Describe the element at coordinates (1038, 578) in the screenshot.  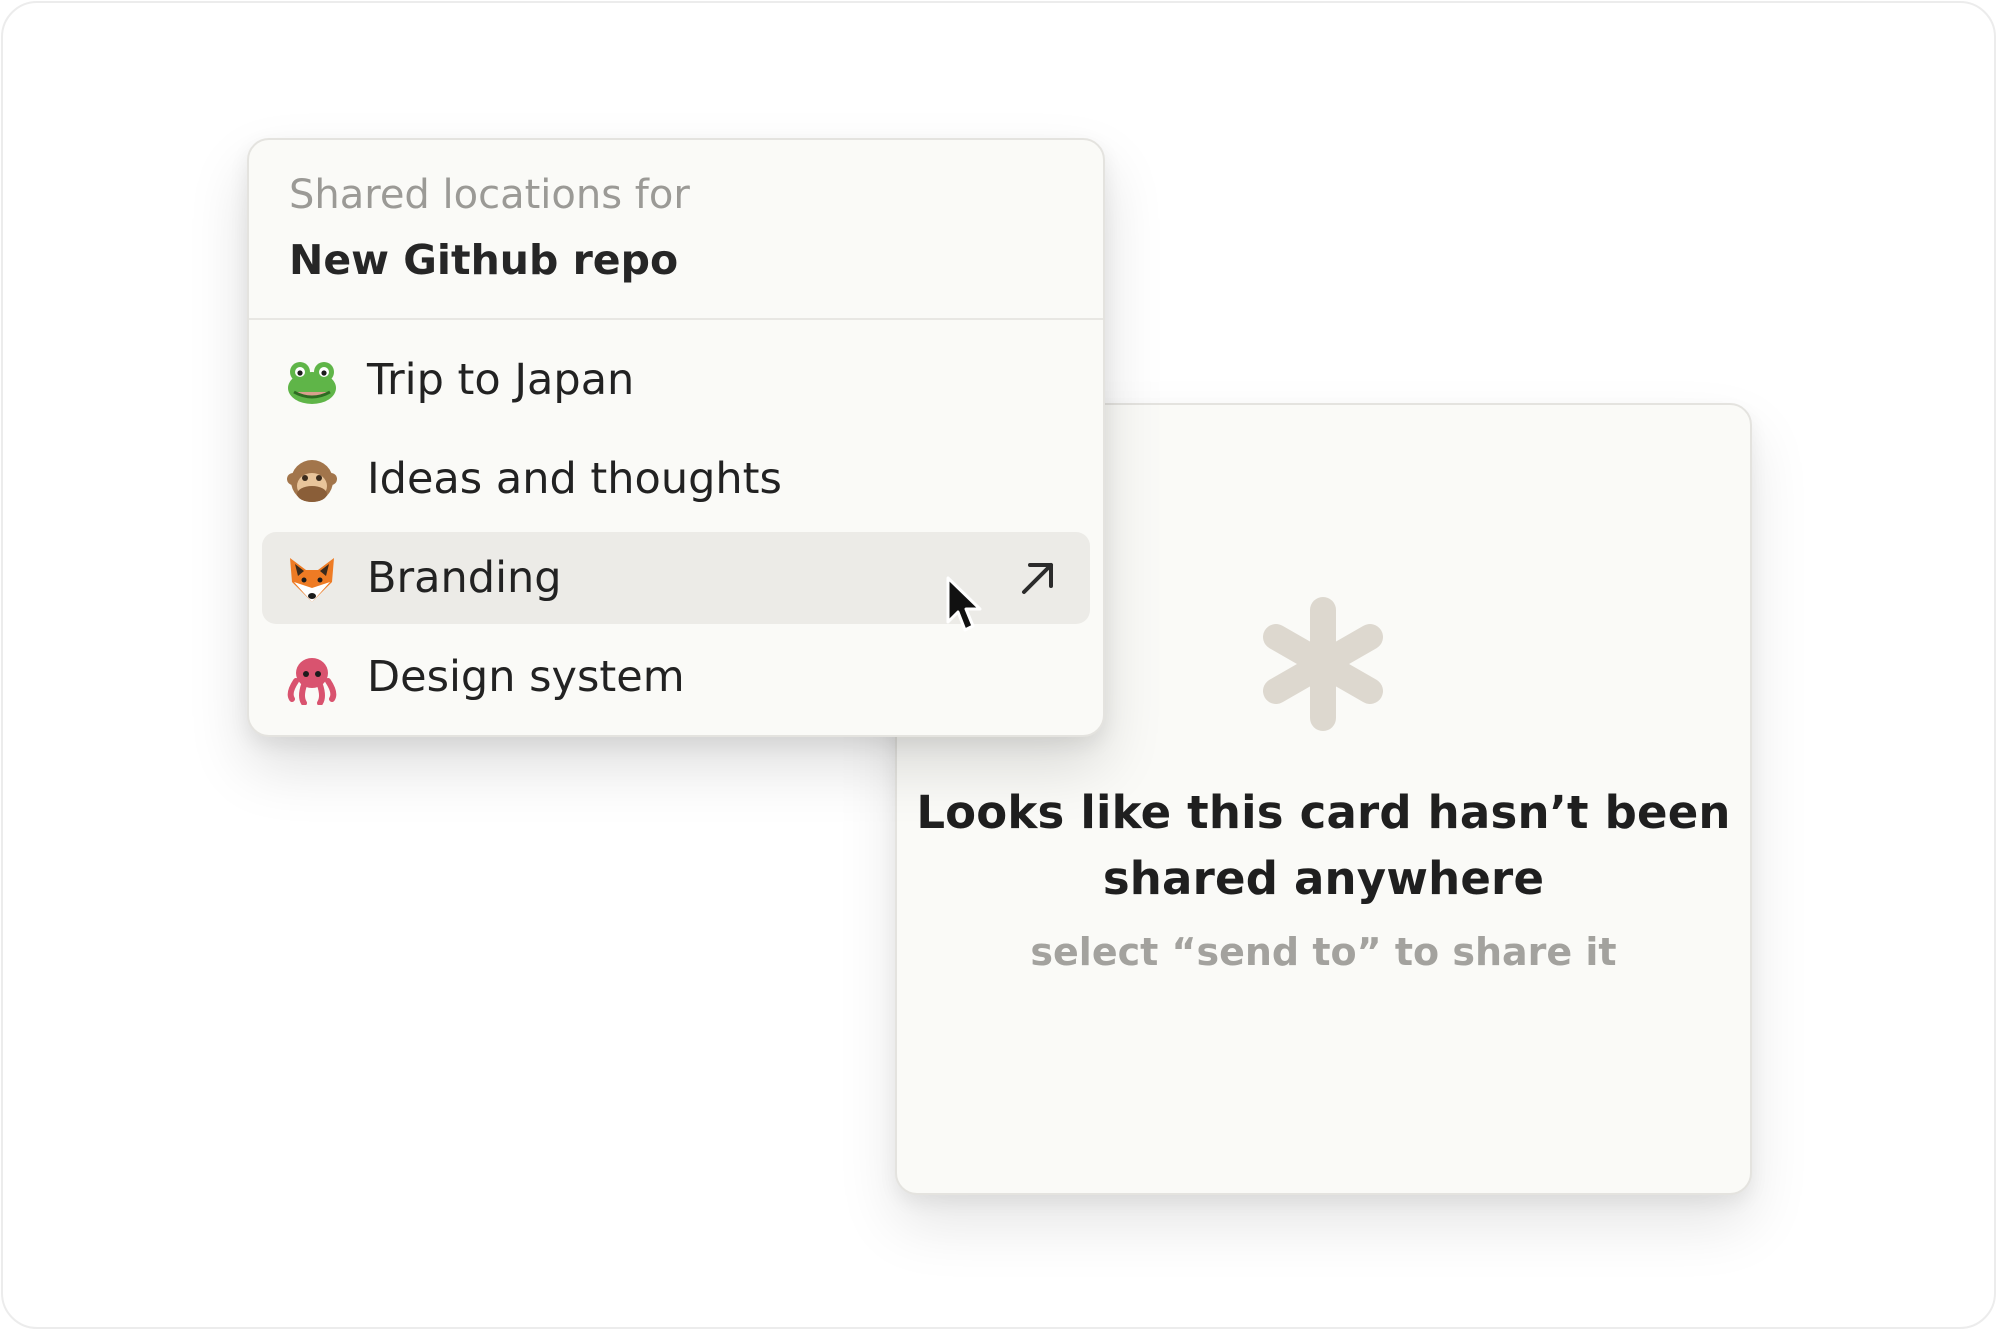
I see `arrow-up-right-icon` at that location.